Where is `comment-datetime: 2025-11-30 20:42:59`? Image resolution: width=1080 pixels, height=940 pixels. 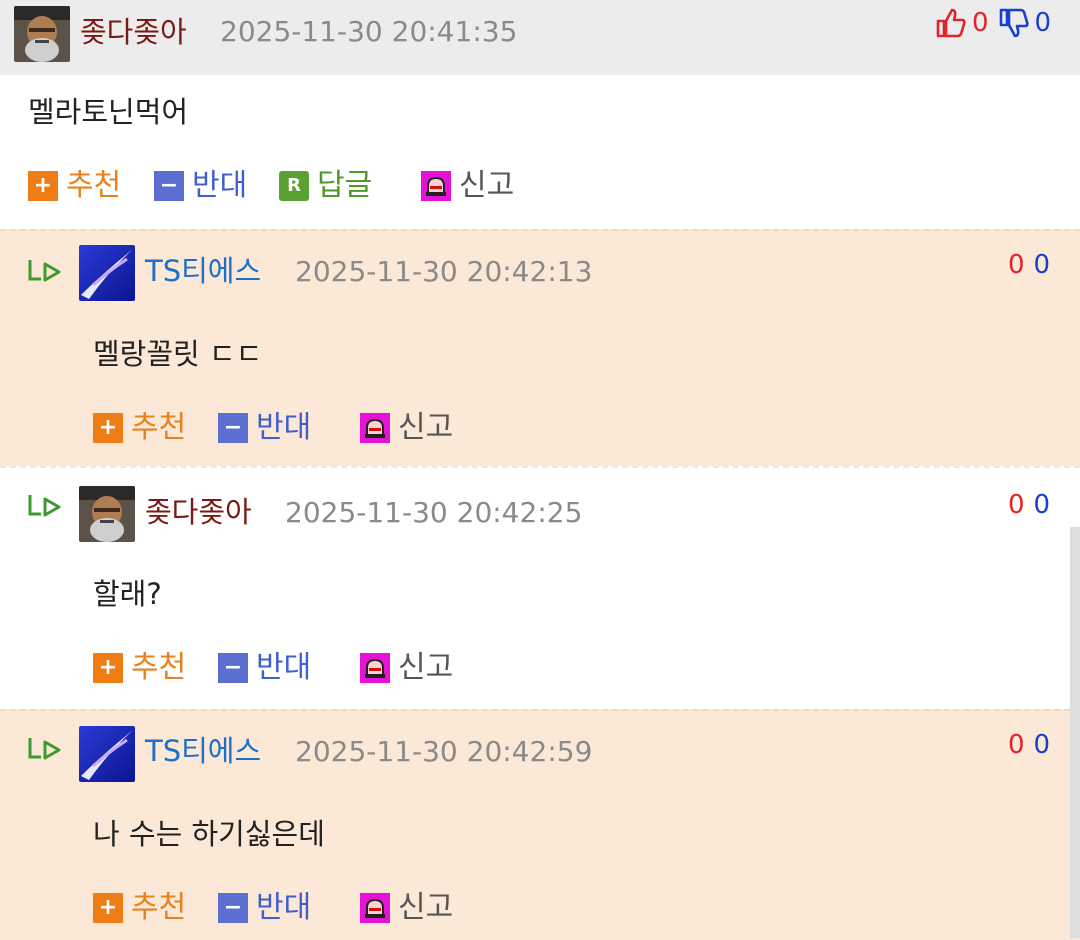 comment-datetime: 2025-11-30 20:42:59 is located at coordinates (444, 751).